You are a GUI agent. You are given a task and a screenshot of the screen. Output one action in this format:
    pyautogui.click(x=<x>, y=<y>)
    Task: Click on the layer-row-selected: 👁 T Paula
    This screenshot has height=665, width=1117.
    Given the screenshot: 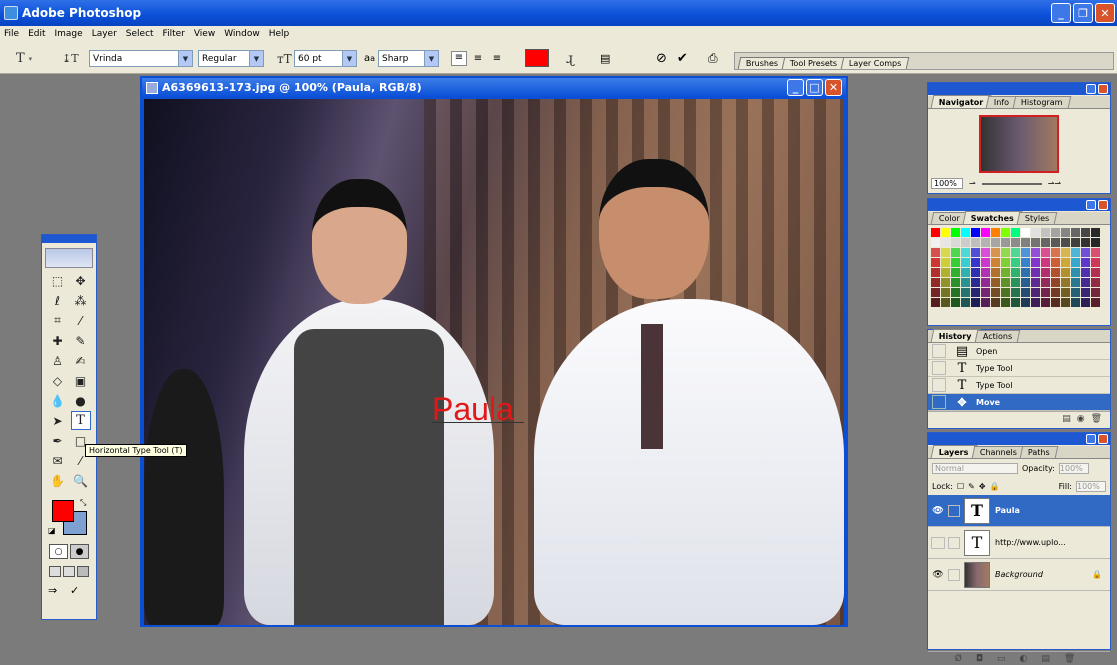 What is the action you would take?
    pyautogui.click(x=1019, y=511)
    